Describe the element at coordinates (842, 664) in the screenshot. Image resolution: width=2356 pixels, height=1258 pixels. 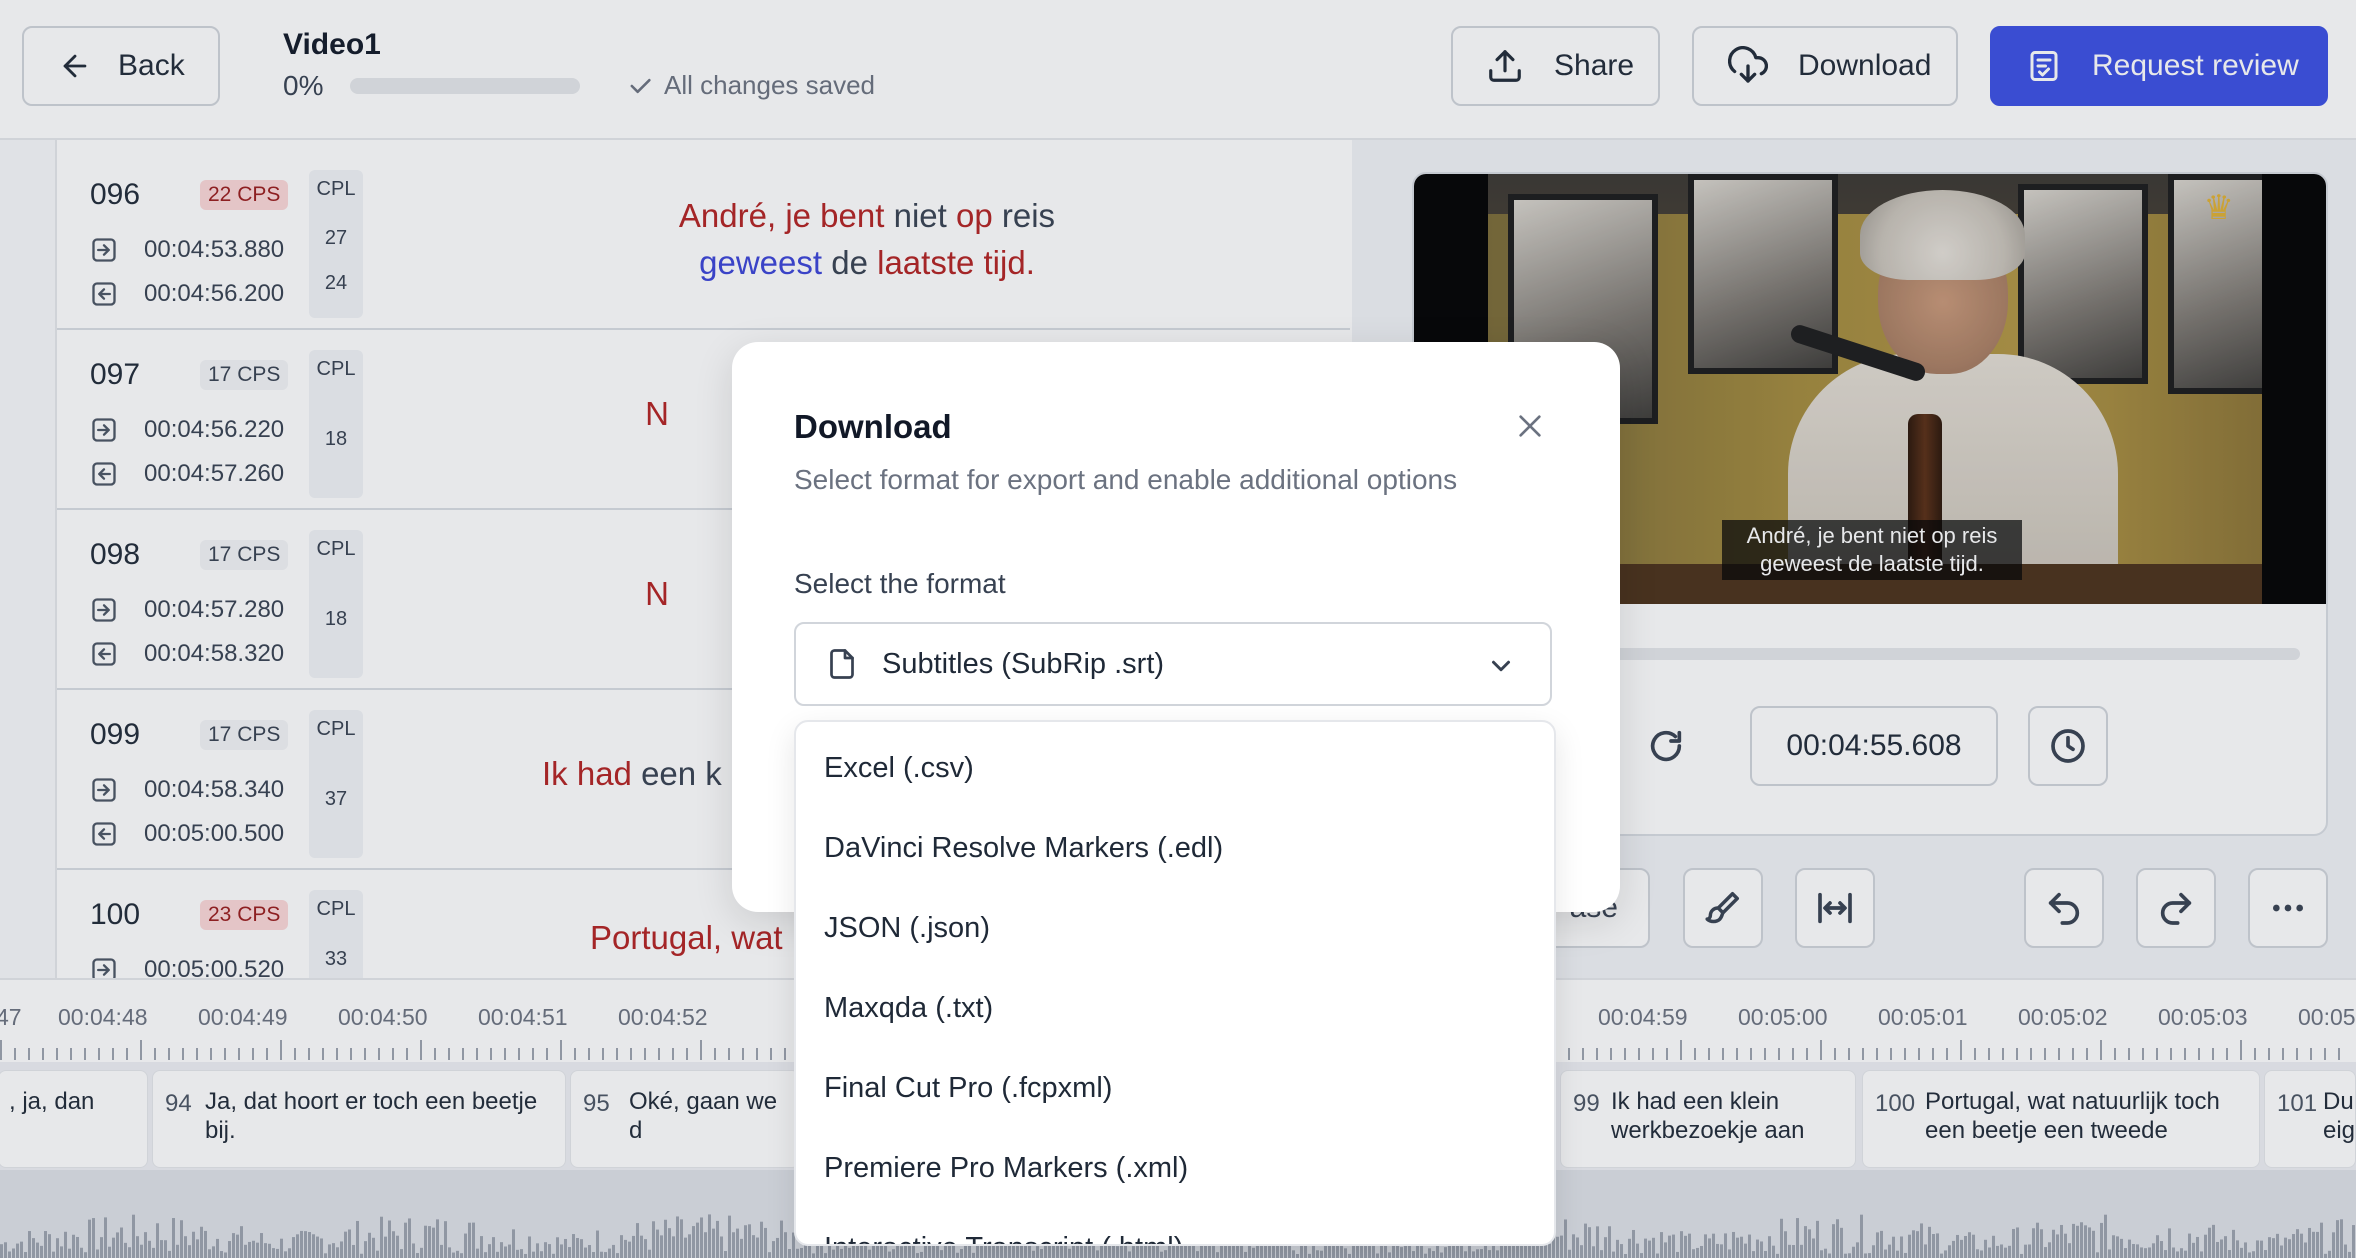
I see `file-icon` at that location.